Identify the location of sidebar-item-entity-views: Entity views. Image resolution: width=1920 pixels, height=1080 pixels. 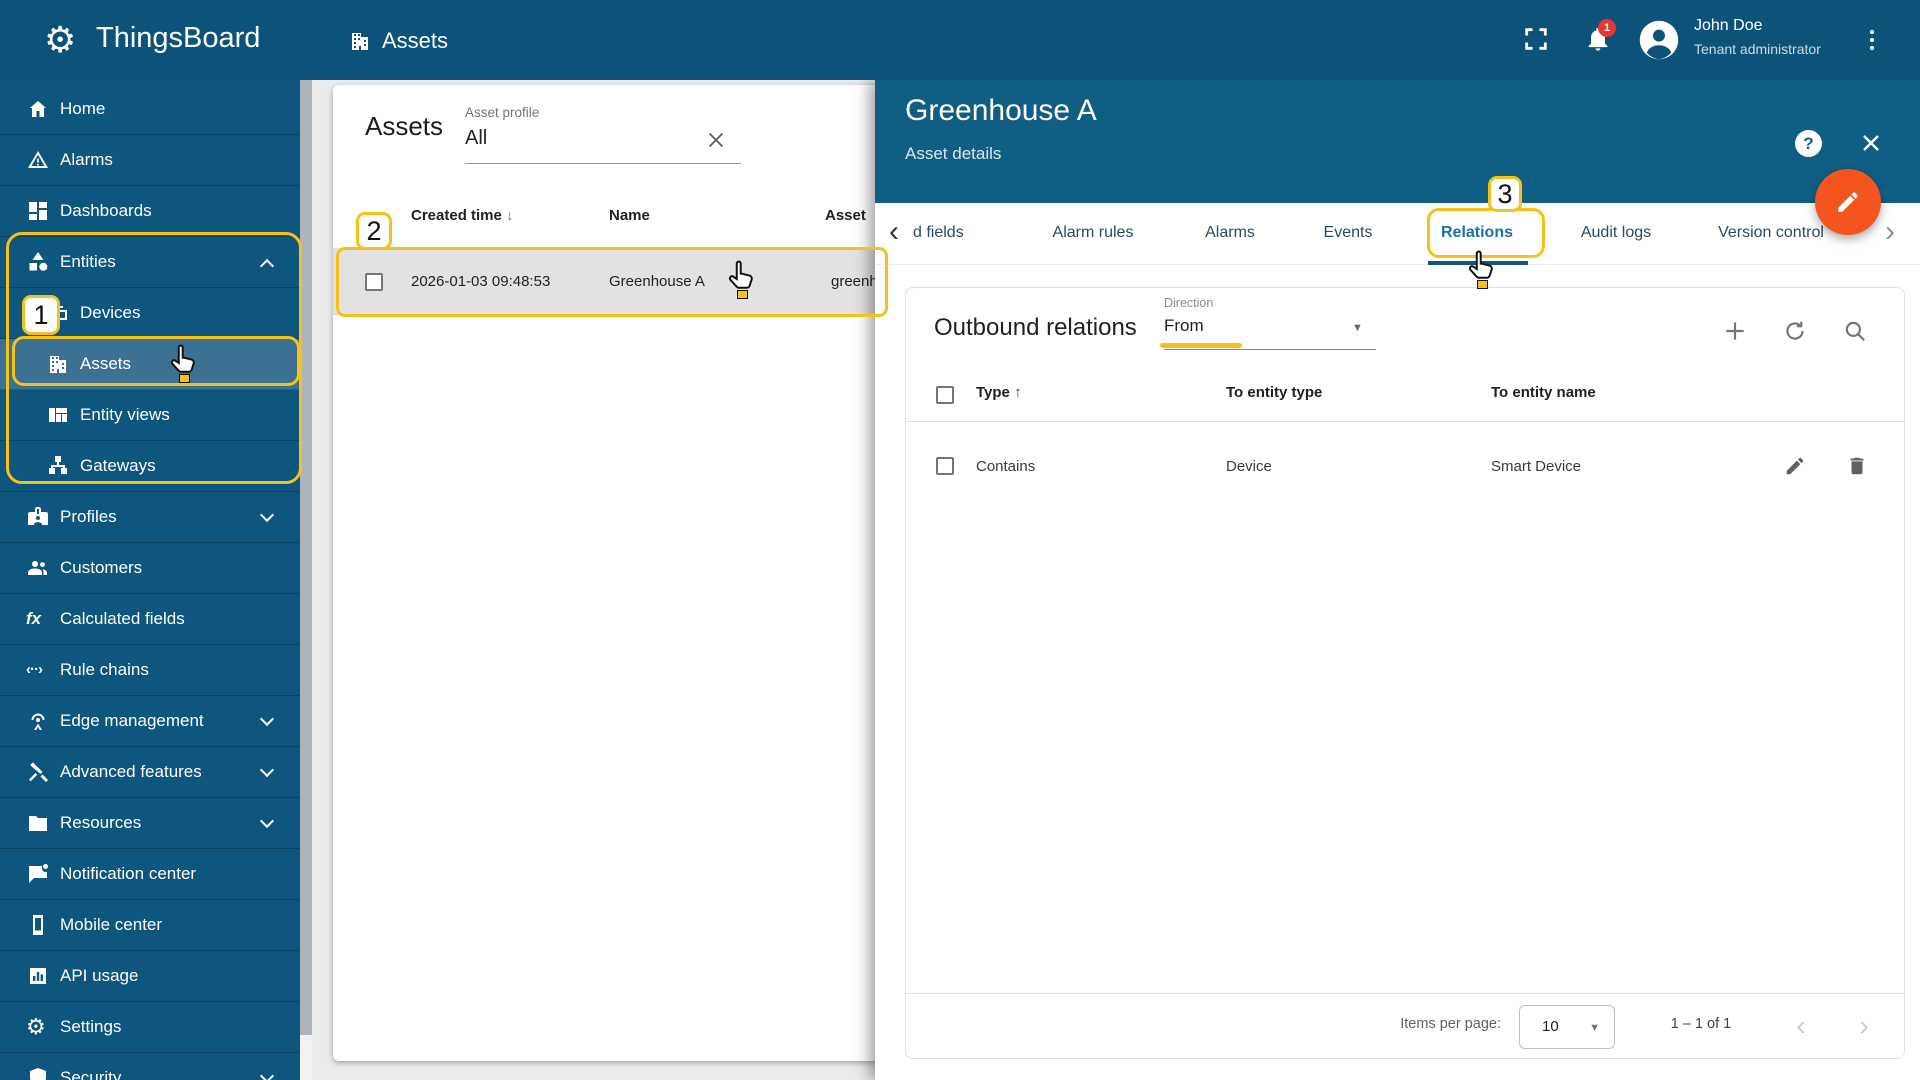
(150, 415).